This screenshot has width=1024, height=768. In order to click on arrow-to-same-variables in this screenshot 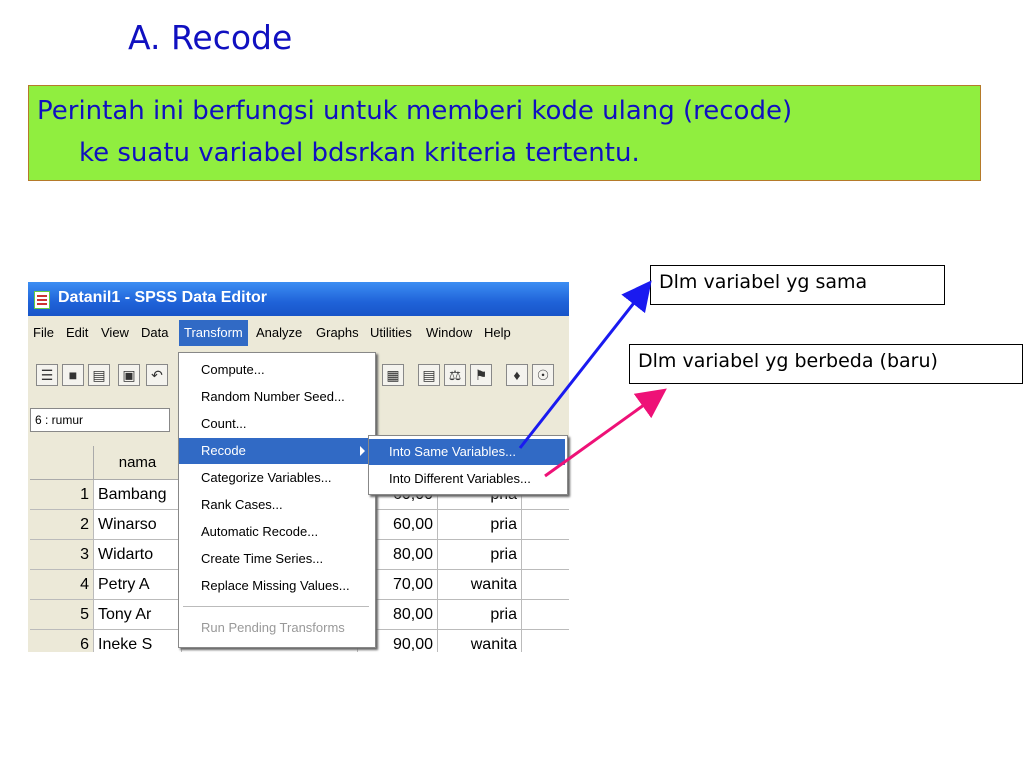, I will do `click(585, 364)`.